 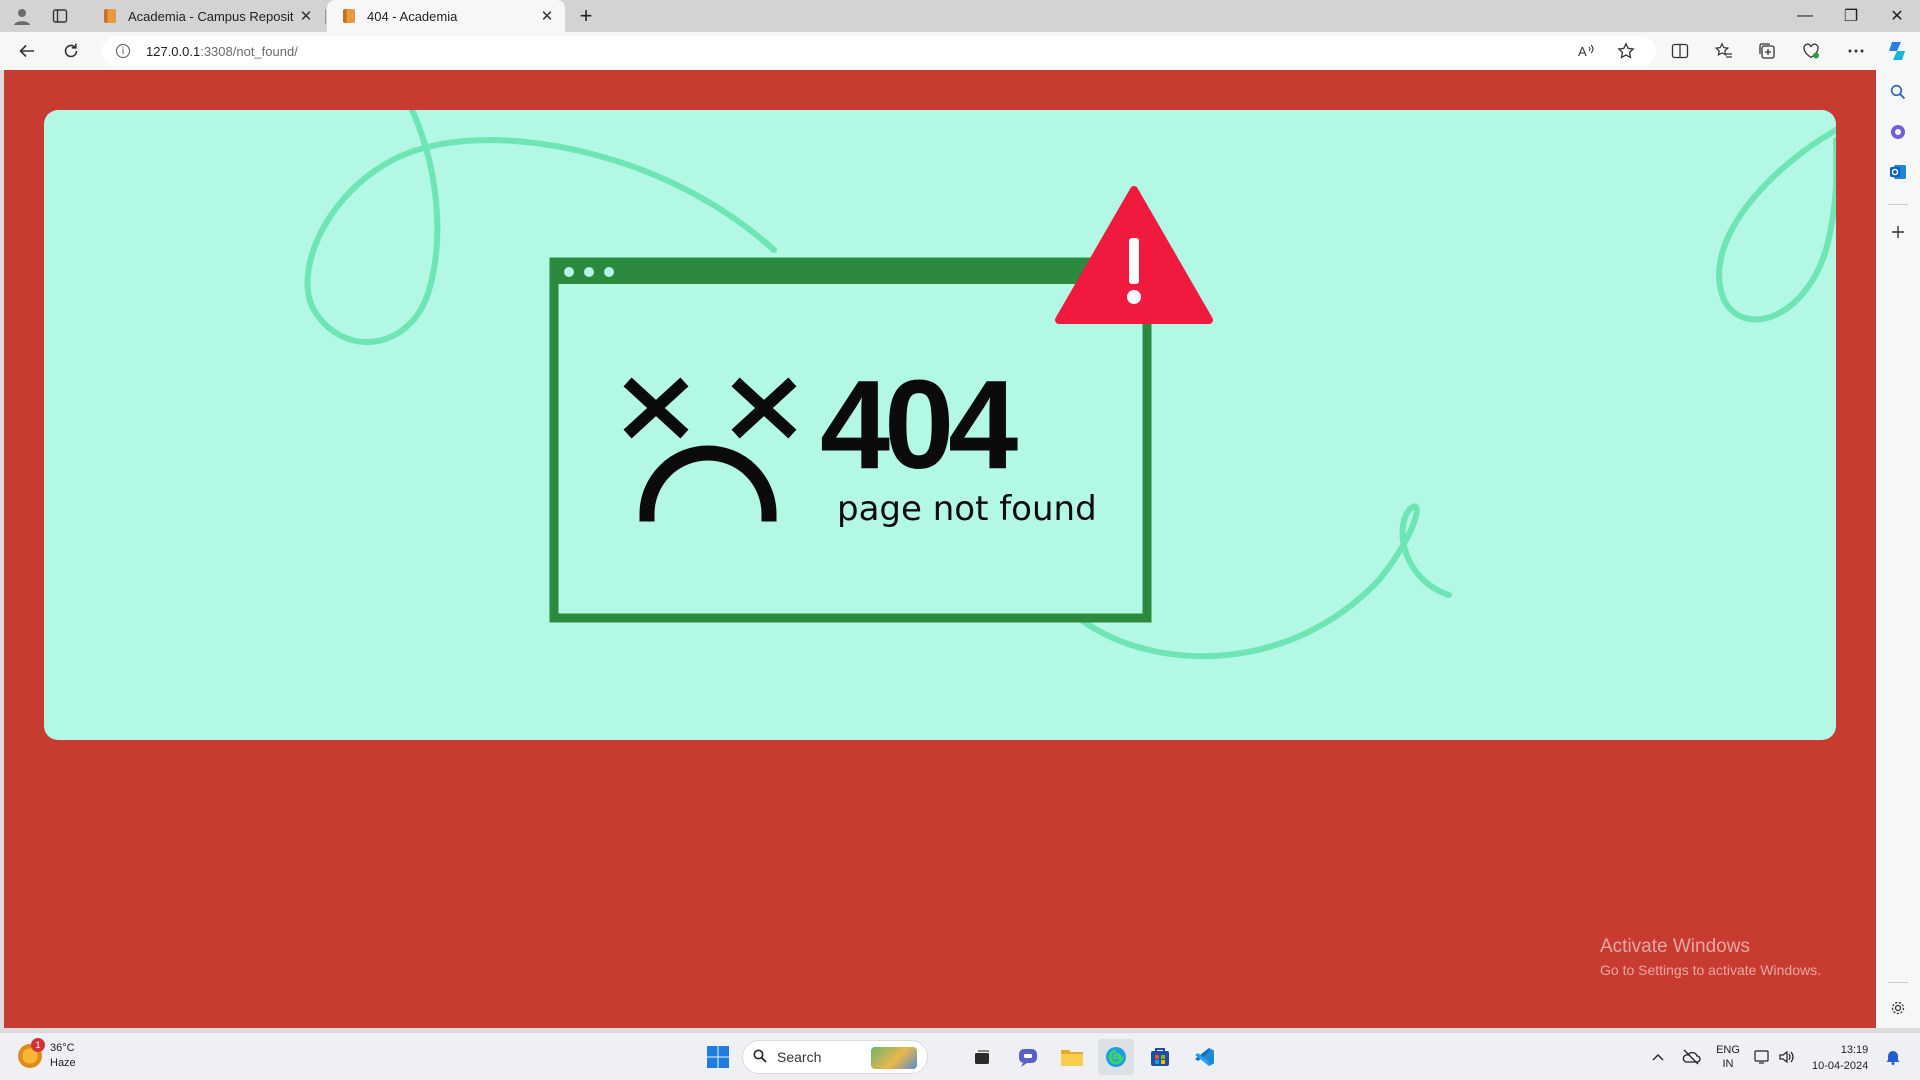 I want to click on profile-icon, so click(x=22, y=16).